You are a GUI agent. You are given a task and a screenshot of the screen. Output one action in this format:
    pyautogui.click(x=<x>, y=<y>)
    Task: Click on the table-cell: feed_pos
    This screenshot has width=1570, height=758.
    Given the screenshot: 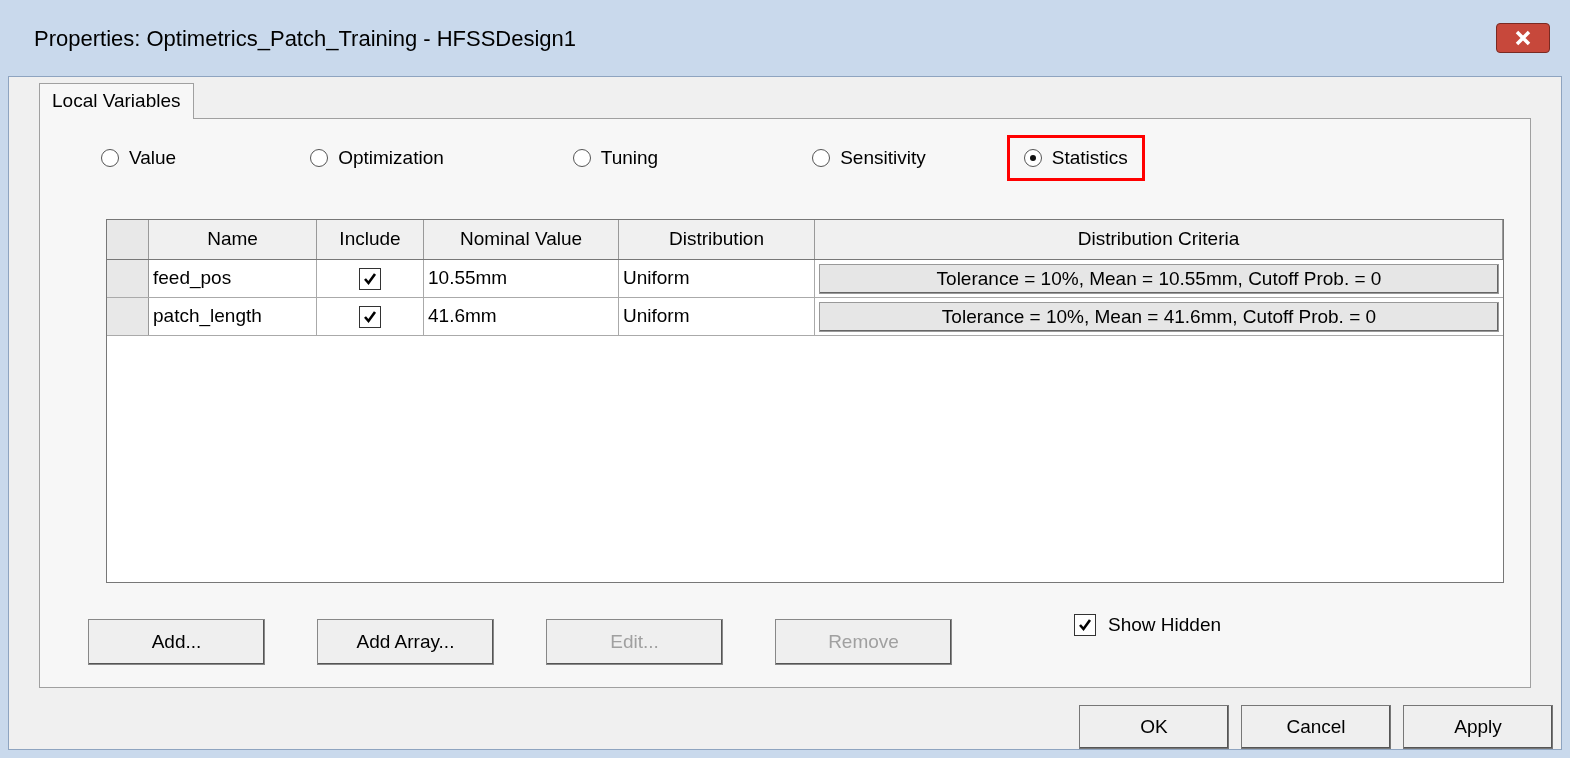 What is the action you would take?
    pyautogui.click(x=233, y=278)
    